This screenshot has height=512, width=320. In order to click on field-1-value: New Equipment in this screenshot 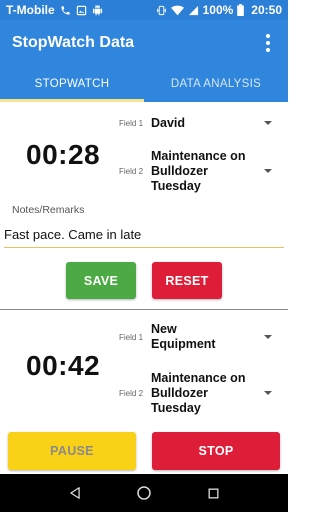, I will do `click(196, 337)`.